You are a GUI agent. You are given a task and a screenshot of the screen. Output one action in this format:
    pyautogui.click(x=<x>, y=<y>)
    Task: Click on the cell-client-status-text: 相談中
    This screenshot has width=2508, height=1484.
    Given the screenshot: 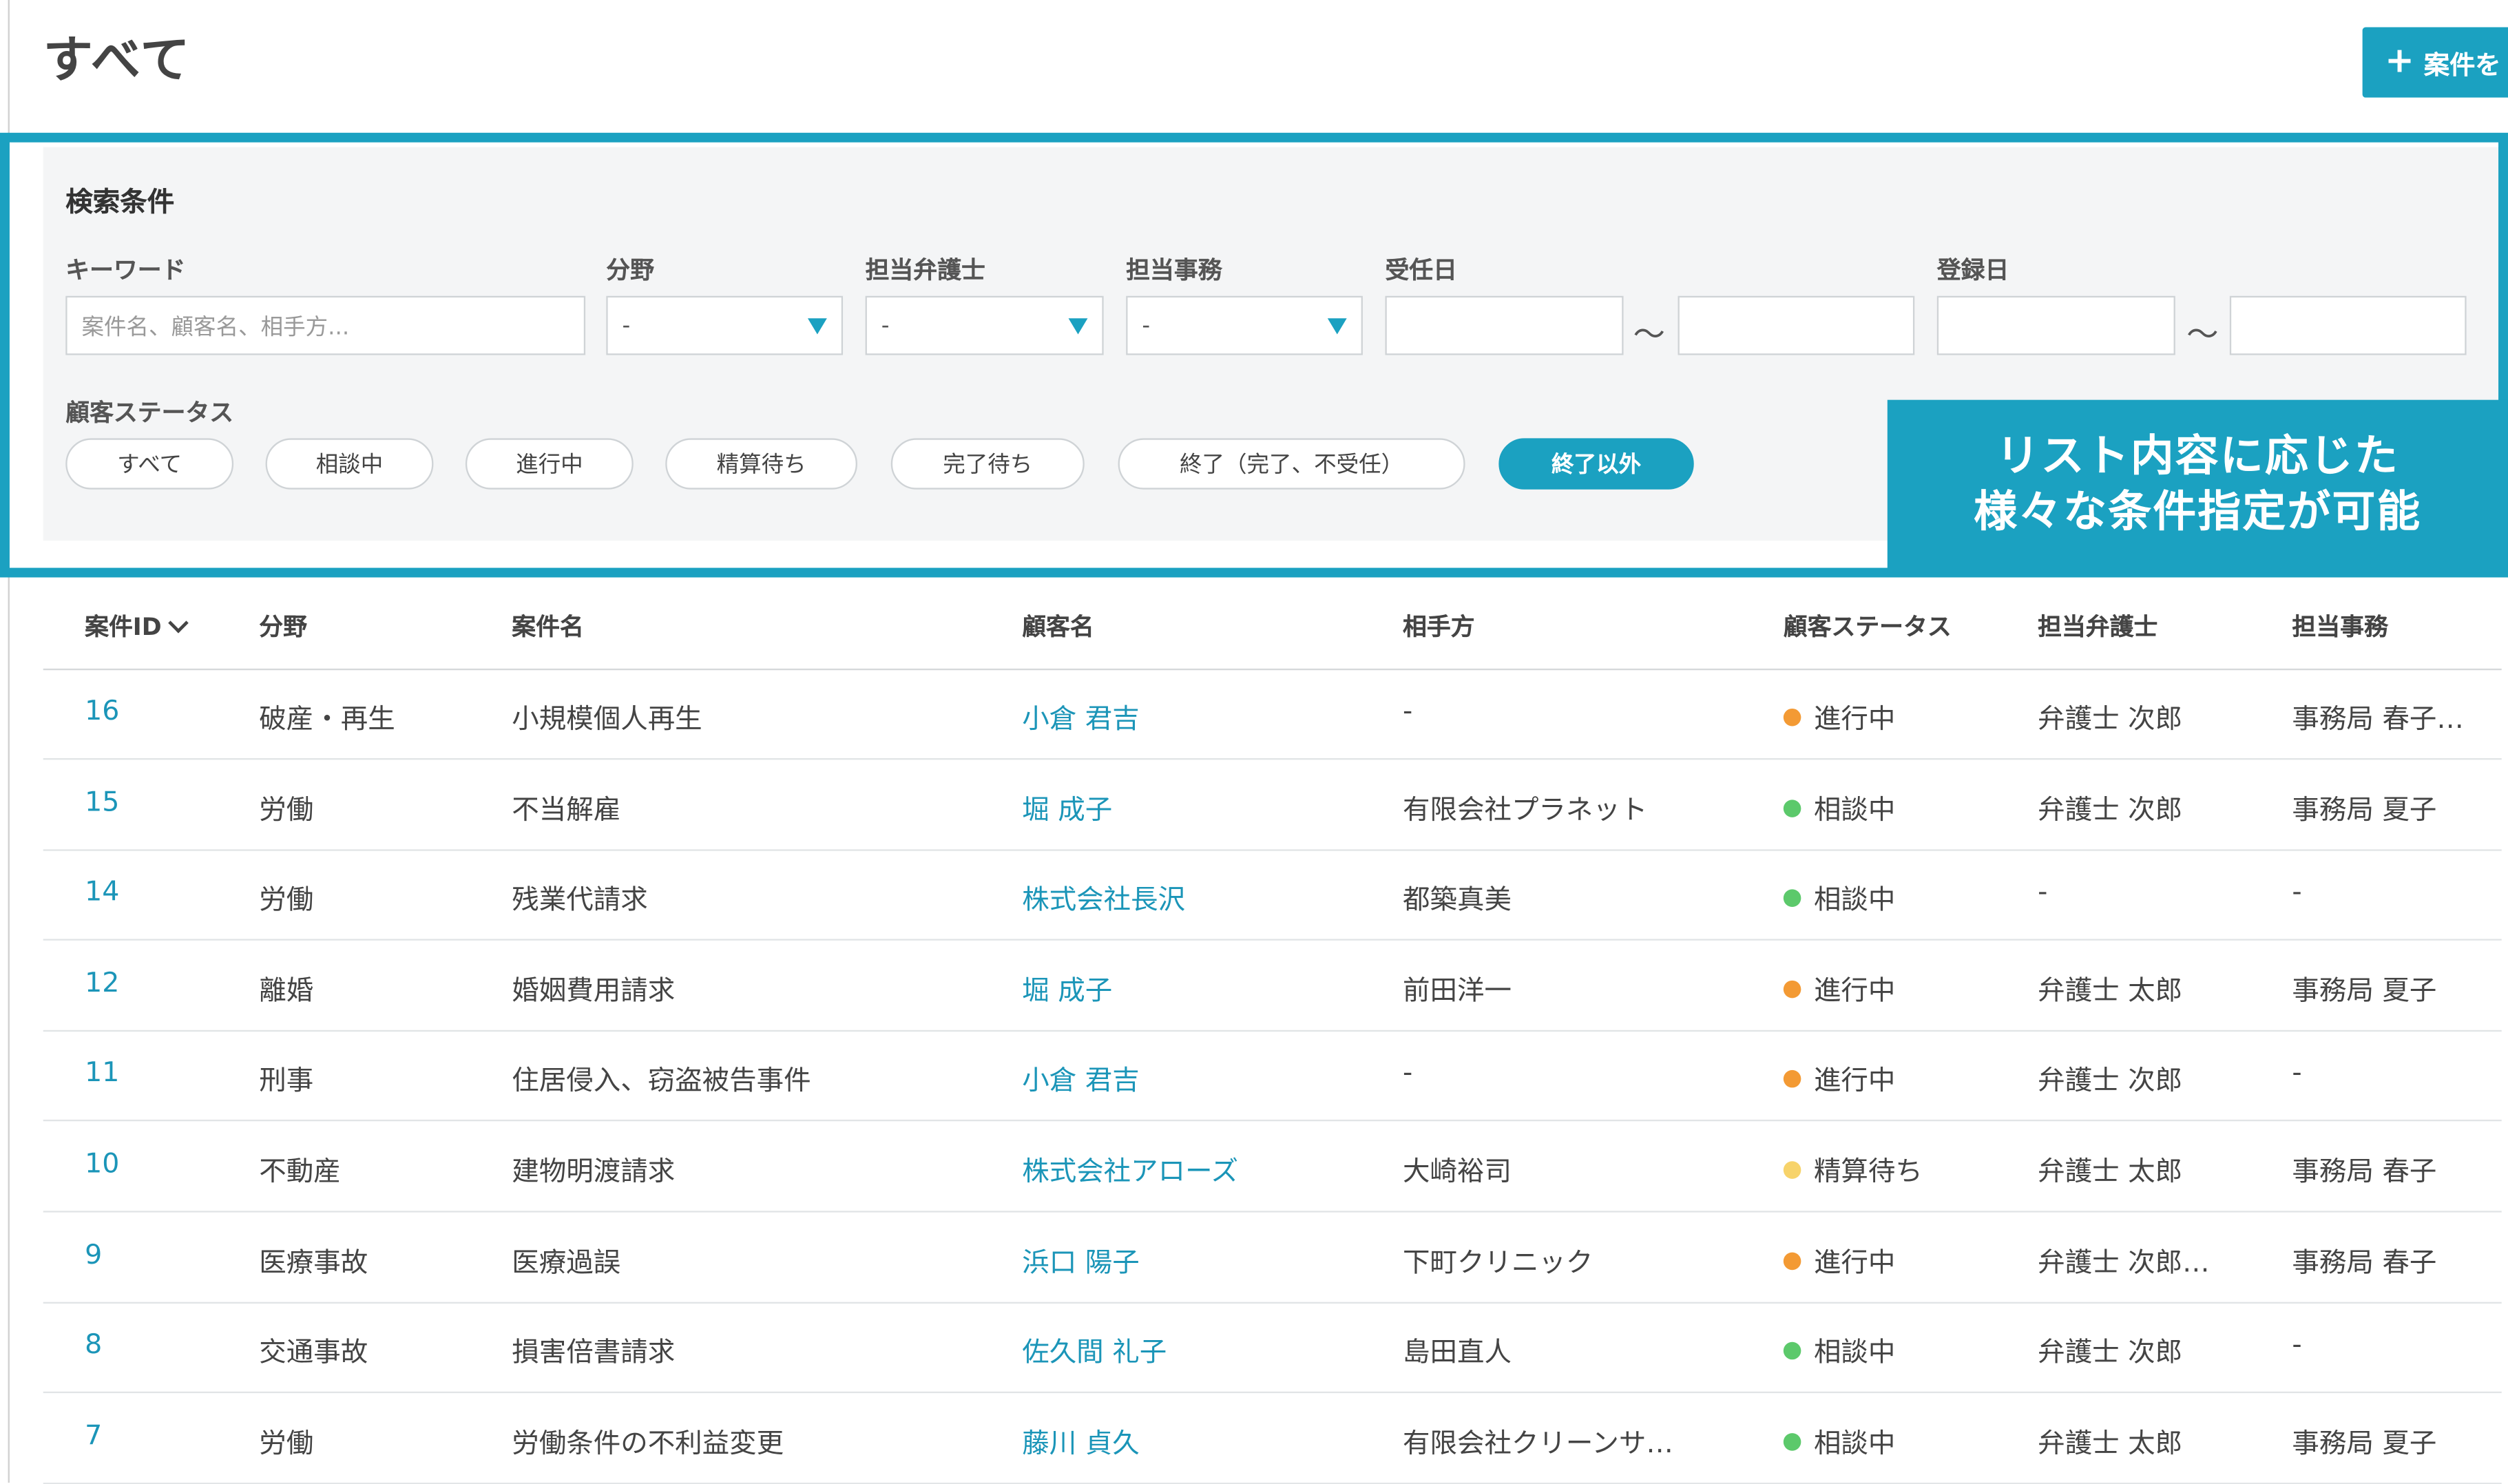 What is the action you would take?
    pyautogui.click(x=1854, y=1444)
    